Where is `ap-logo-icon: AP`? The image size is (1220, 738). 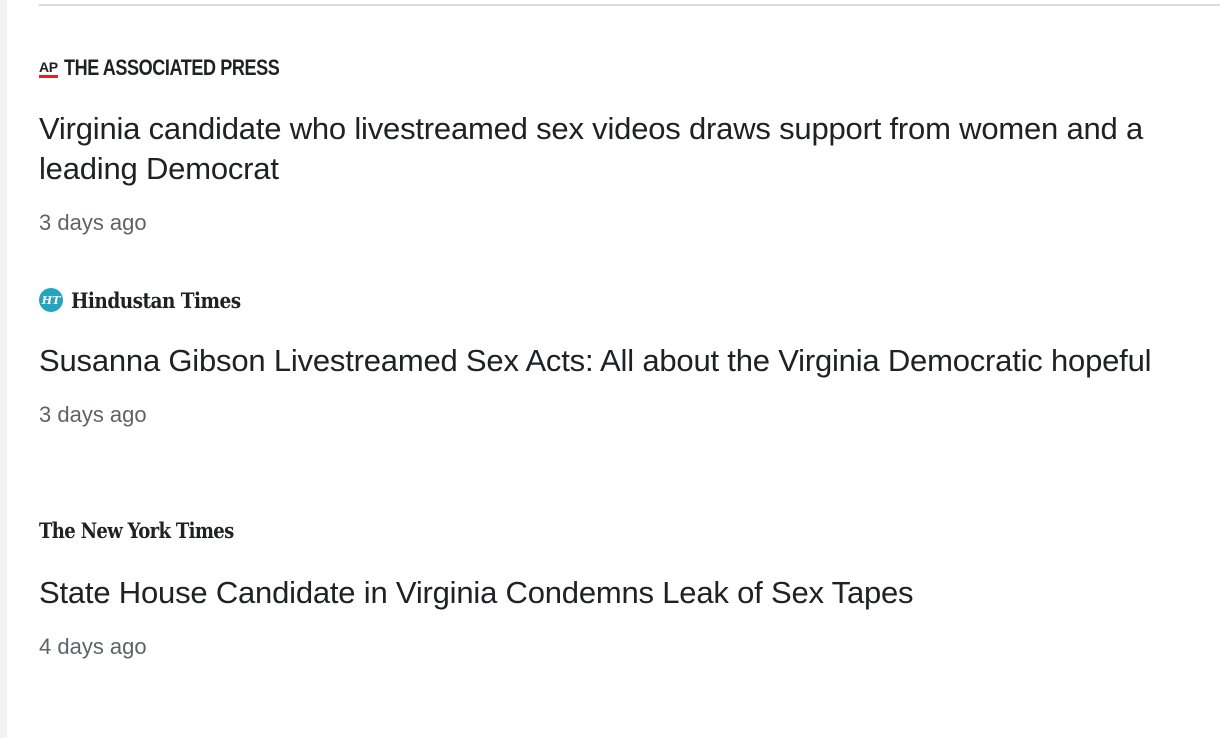
ap-logo-icon: AP is located at coordinates (48, 68).